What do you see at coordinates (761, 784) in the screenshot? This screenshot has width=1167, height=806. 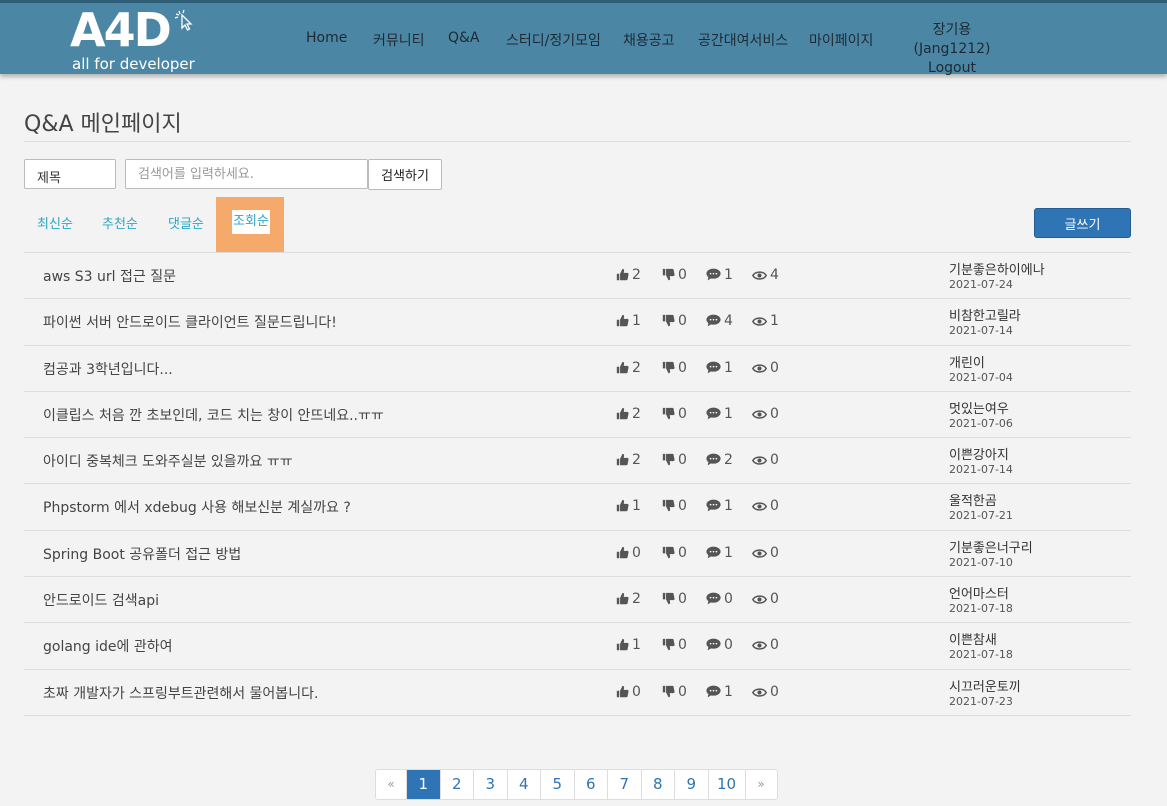 I see `pagination-next-button: »` at bounding box center [761, 784].